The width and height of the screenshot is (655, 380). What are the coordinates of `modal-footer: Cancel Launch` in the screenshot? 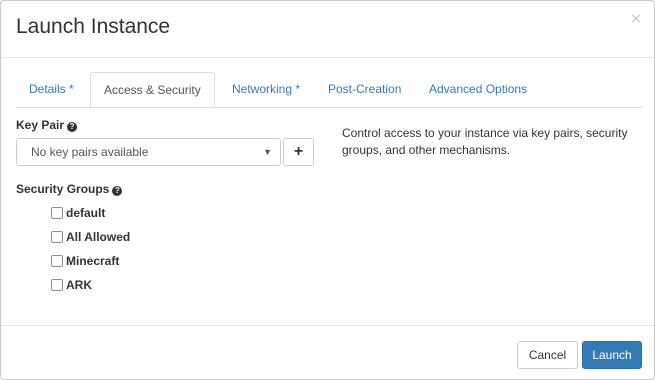 It's located at (327, 352).